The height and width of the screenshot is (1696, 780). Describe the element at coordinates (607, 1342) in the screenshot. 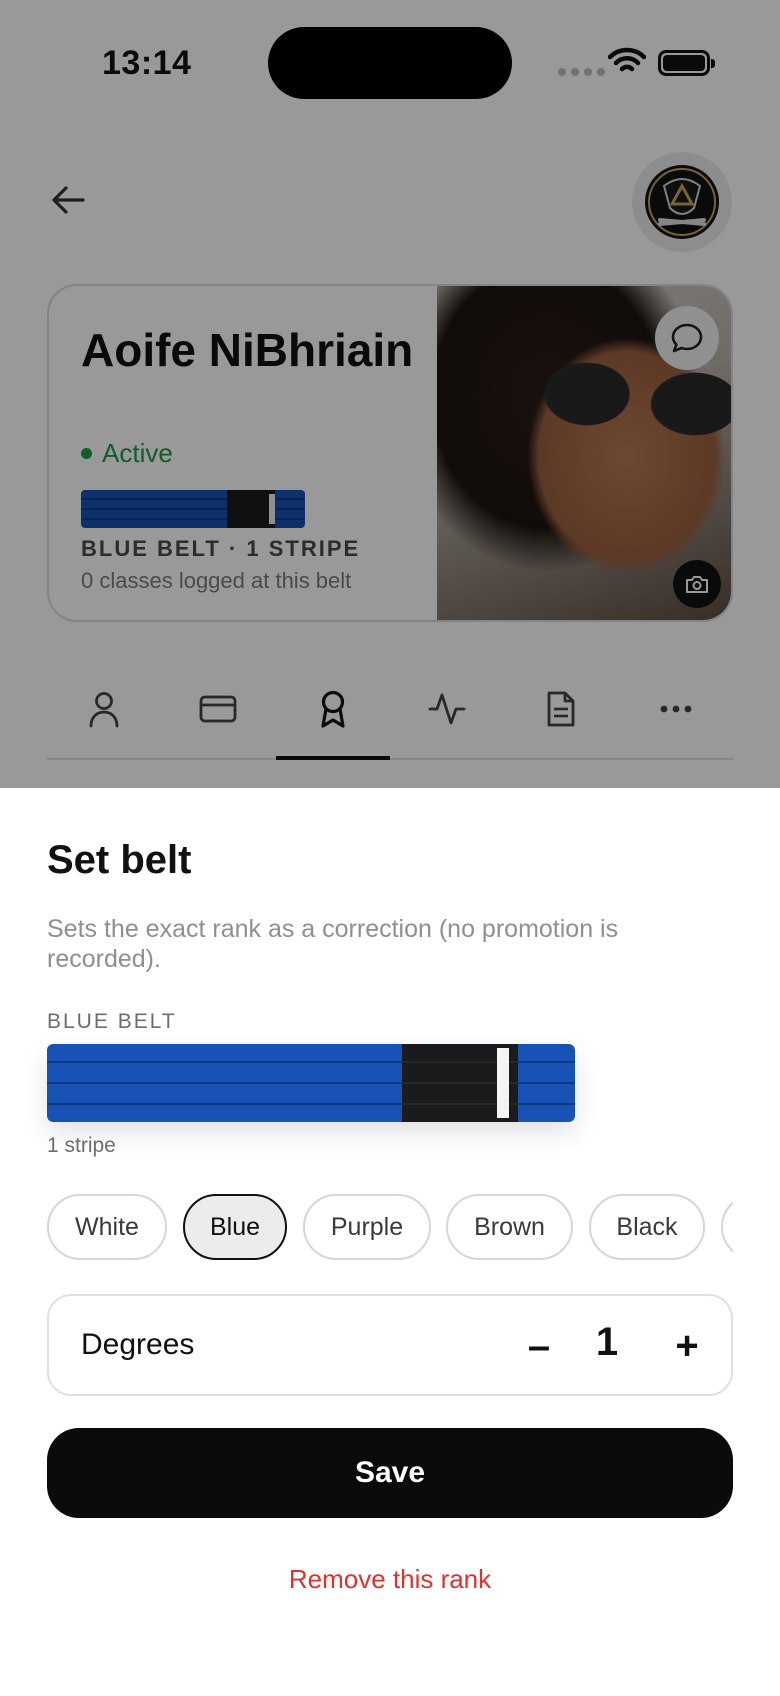

I see `degrees-value: 1` at that location.